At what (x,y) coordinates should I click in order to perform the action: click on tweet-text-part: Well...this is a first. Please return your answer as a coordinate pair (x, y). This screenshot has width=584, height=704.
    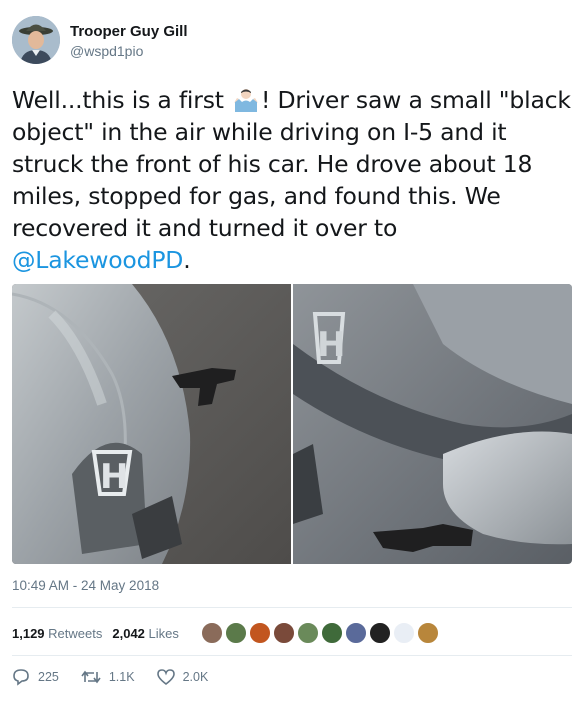
    Looking at the image, I should click on (122, 100).